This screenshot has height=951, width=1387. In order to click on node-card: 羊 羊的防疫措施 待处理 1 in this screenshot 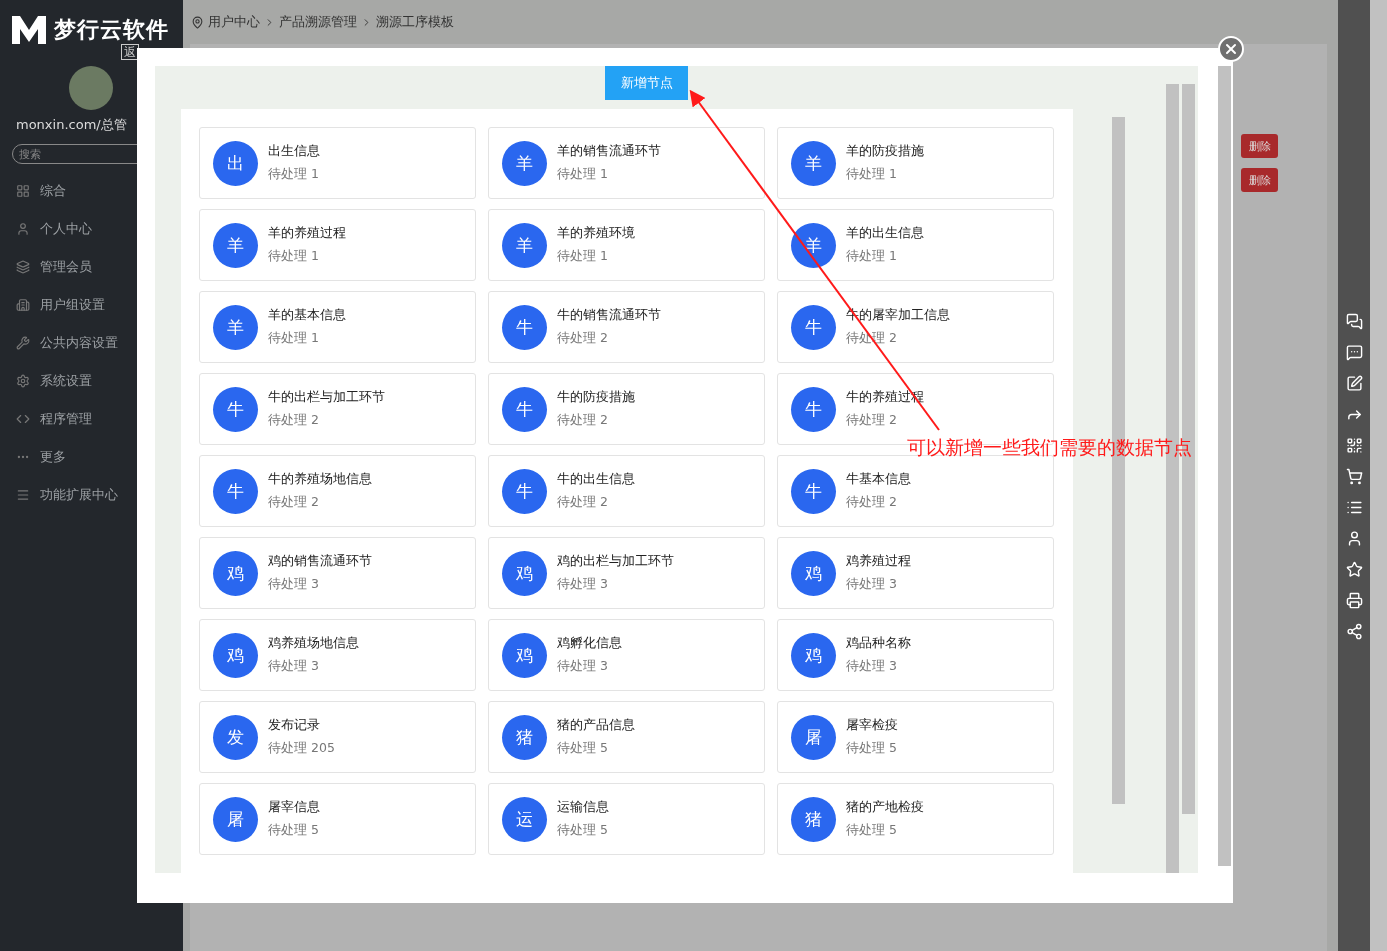, I will do `click(915, 163)`.